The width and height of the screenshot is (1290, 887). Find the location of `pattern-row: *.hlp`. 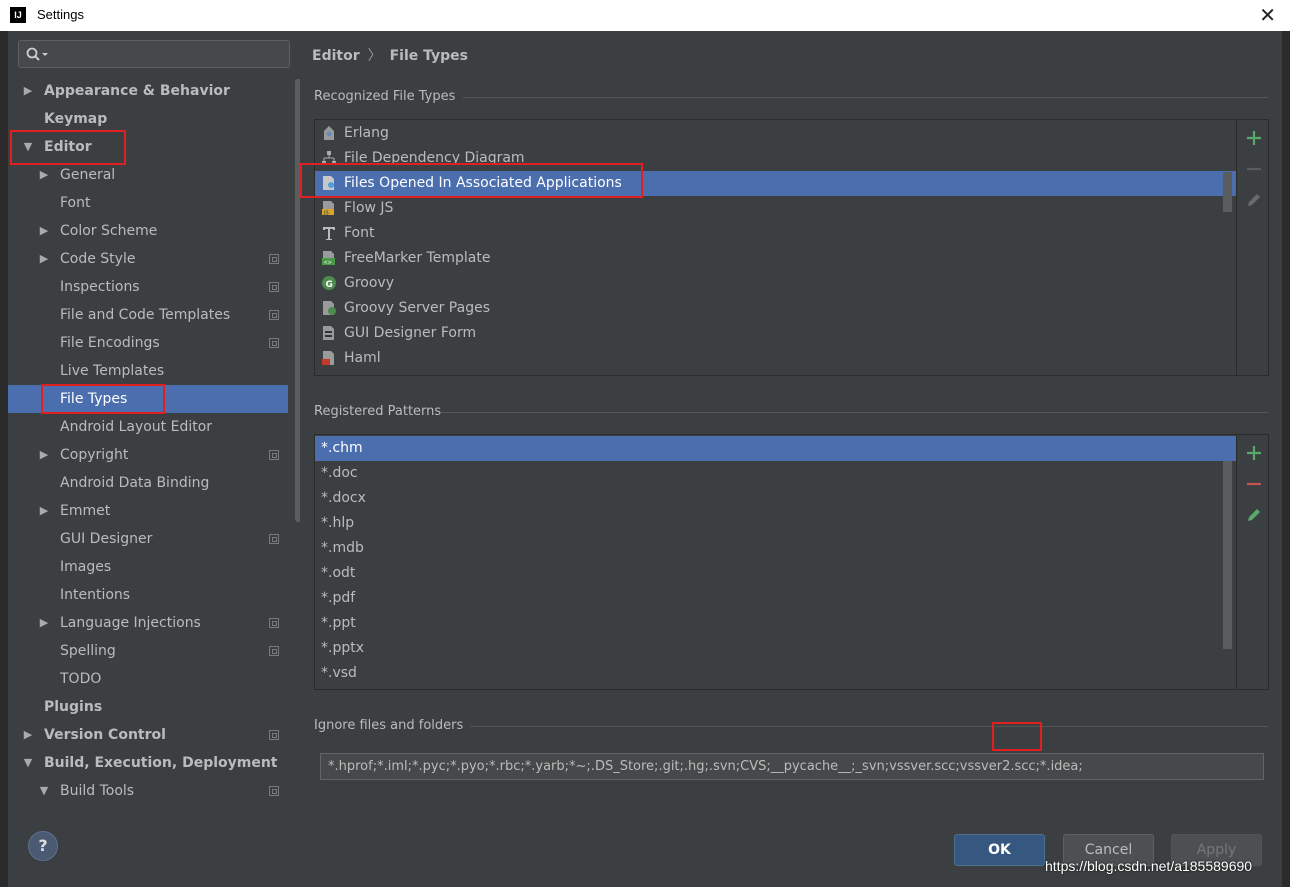

pattern-row: *.hlp is located at coordinates (775, 523).